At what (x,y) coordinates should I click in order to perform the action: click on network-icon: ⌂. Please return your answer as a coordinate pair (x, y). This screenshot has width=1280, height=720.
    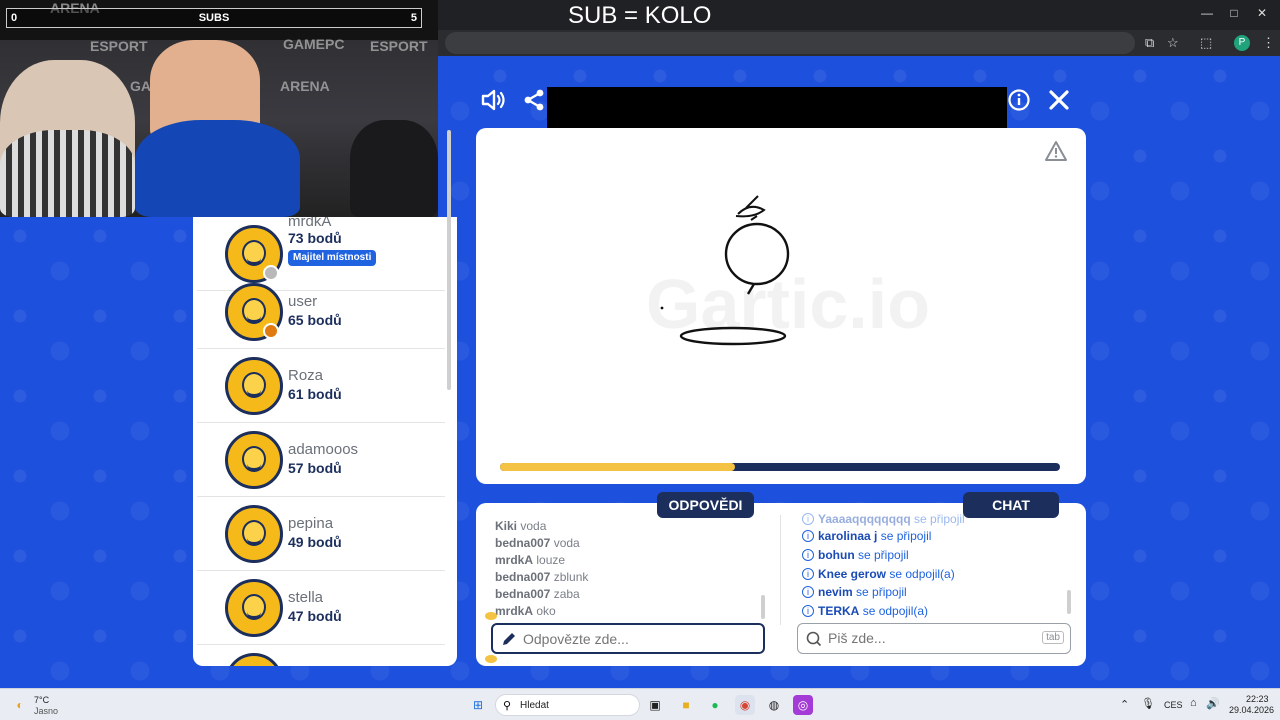
    Looking at the image, I should click on (1193, 703).